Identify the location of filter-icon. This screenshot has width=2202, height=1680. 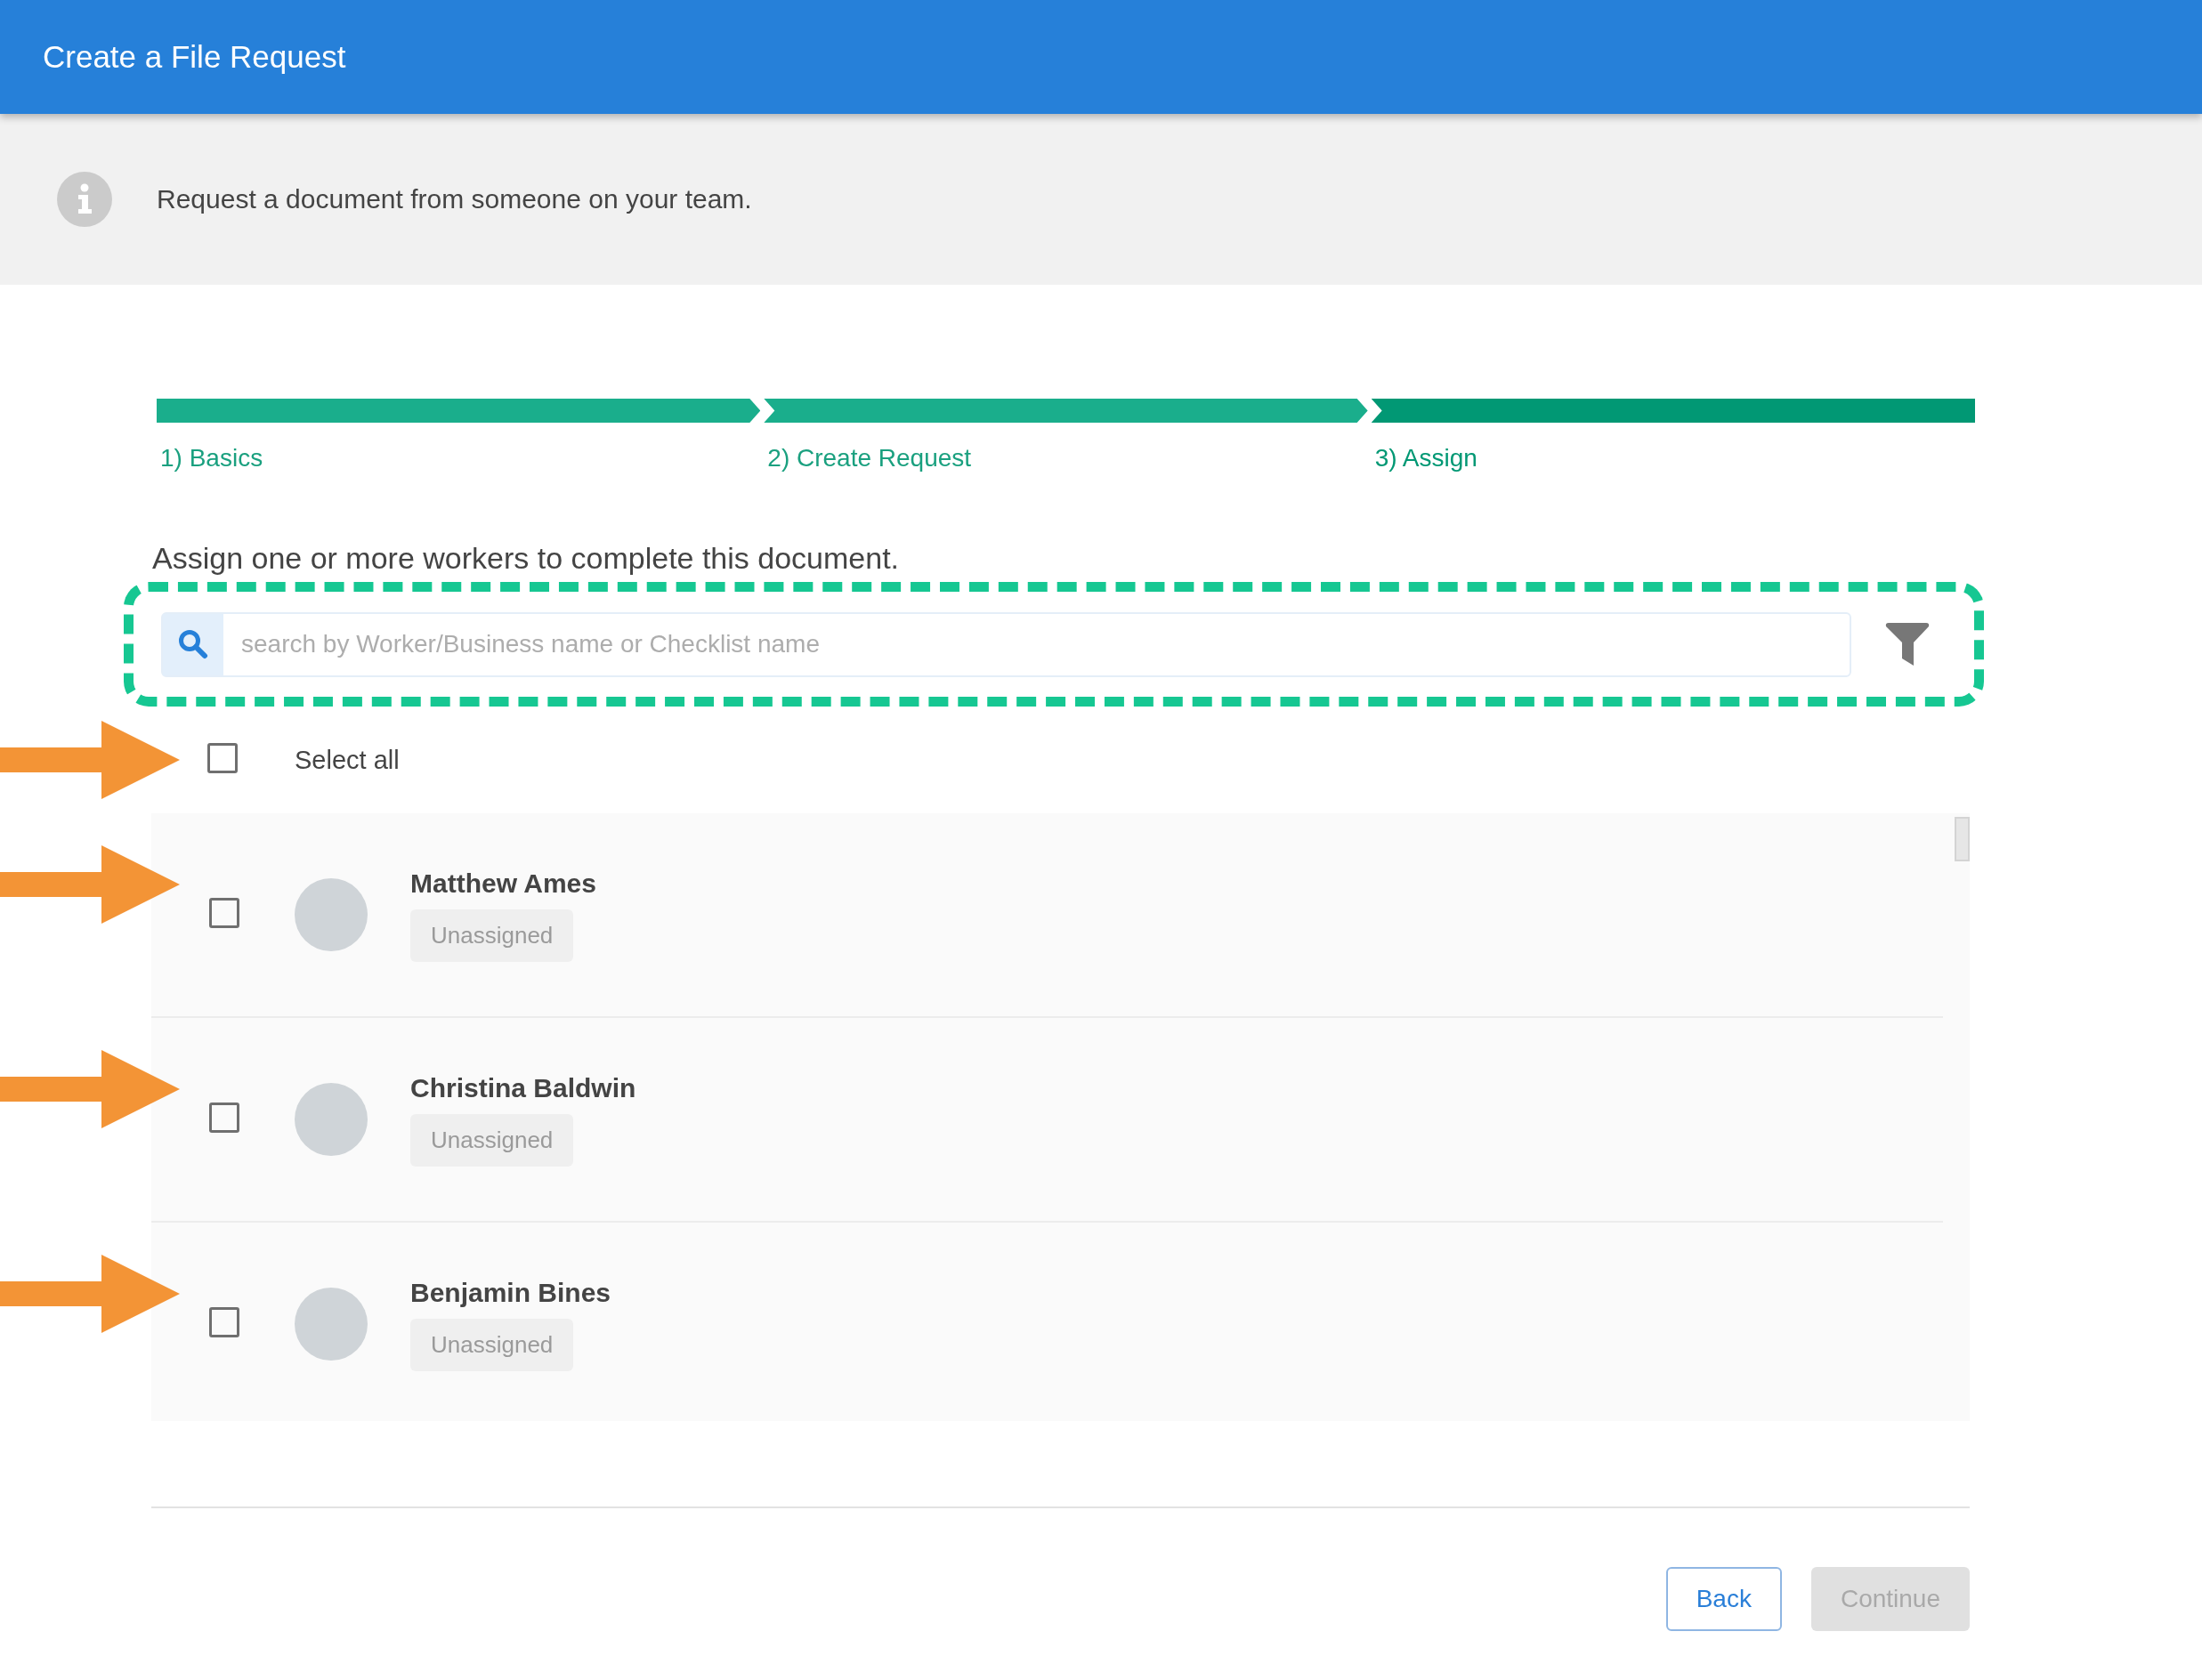
(1908, 644).